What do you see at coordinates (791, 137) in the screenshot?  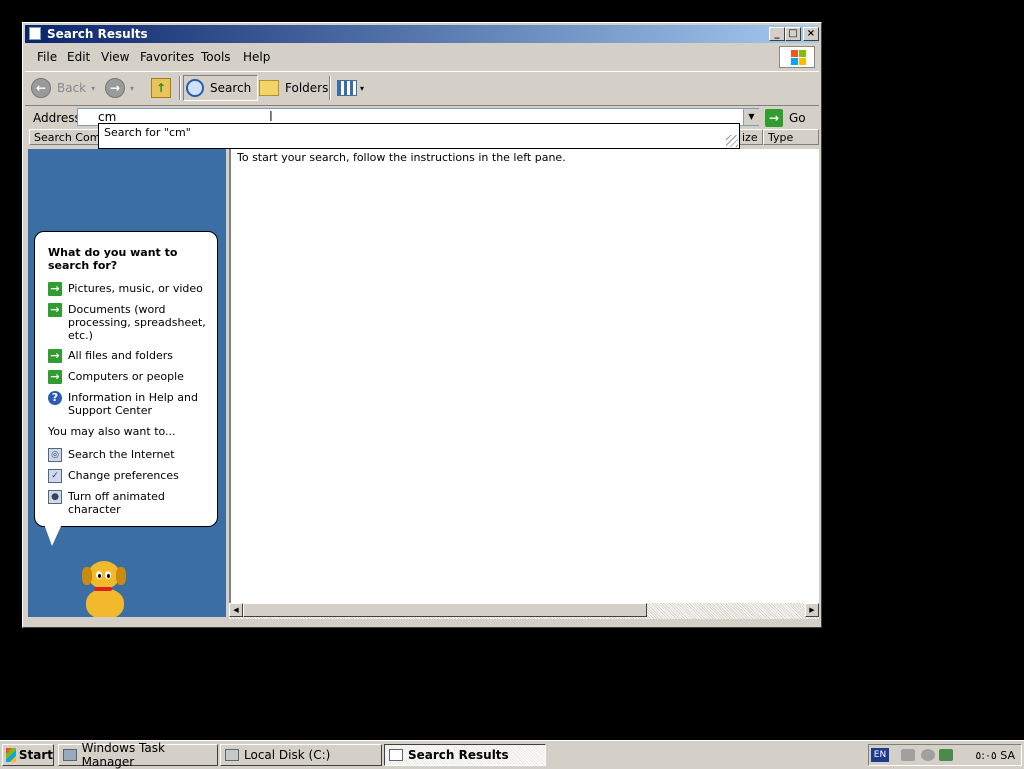 I see `column-type-header: Type` at bounding box center [791, 137].